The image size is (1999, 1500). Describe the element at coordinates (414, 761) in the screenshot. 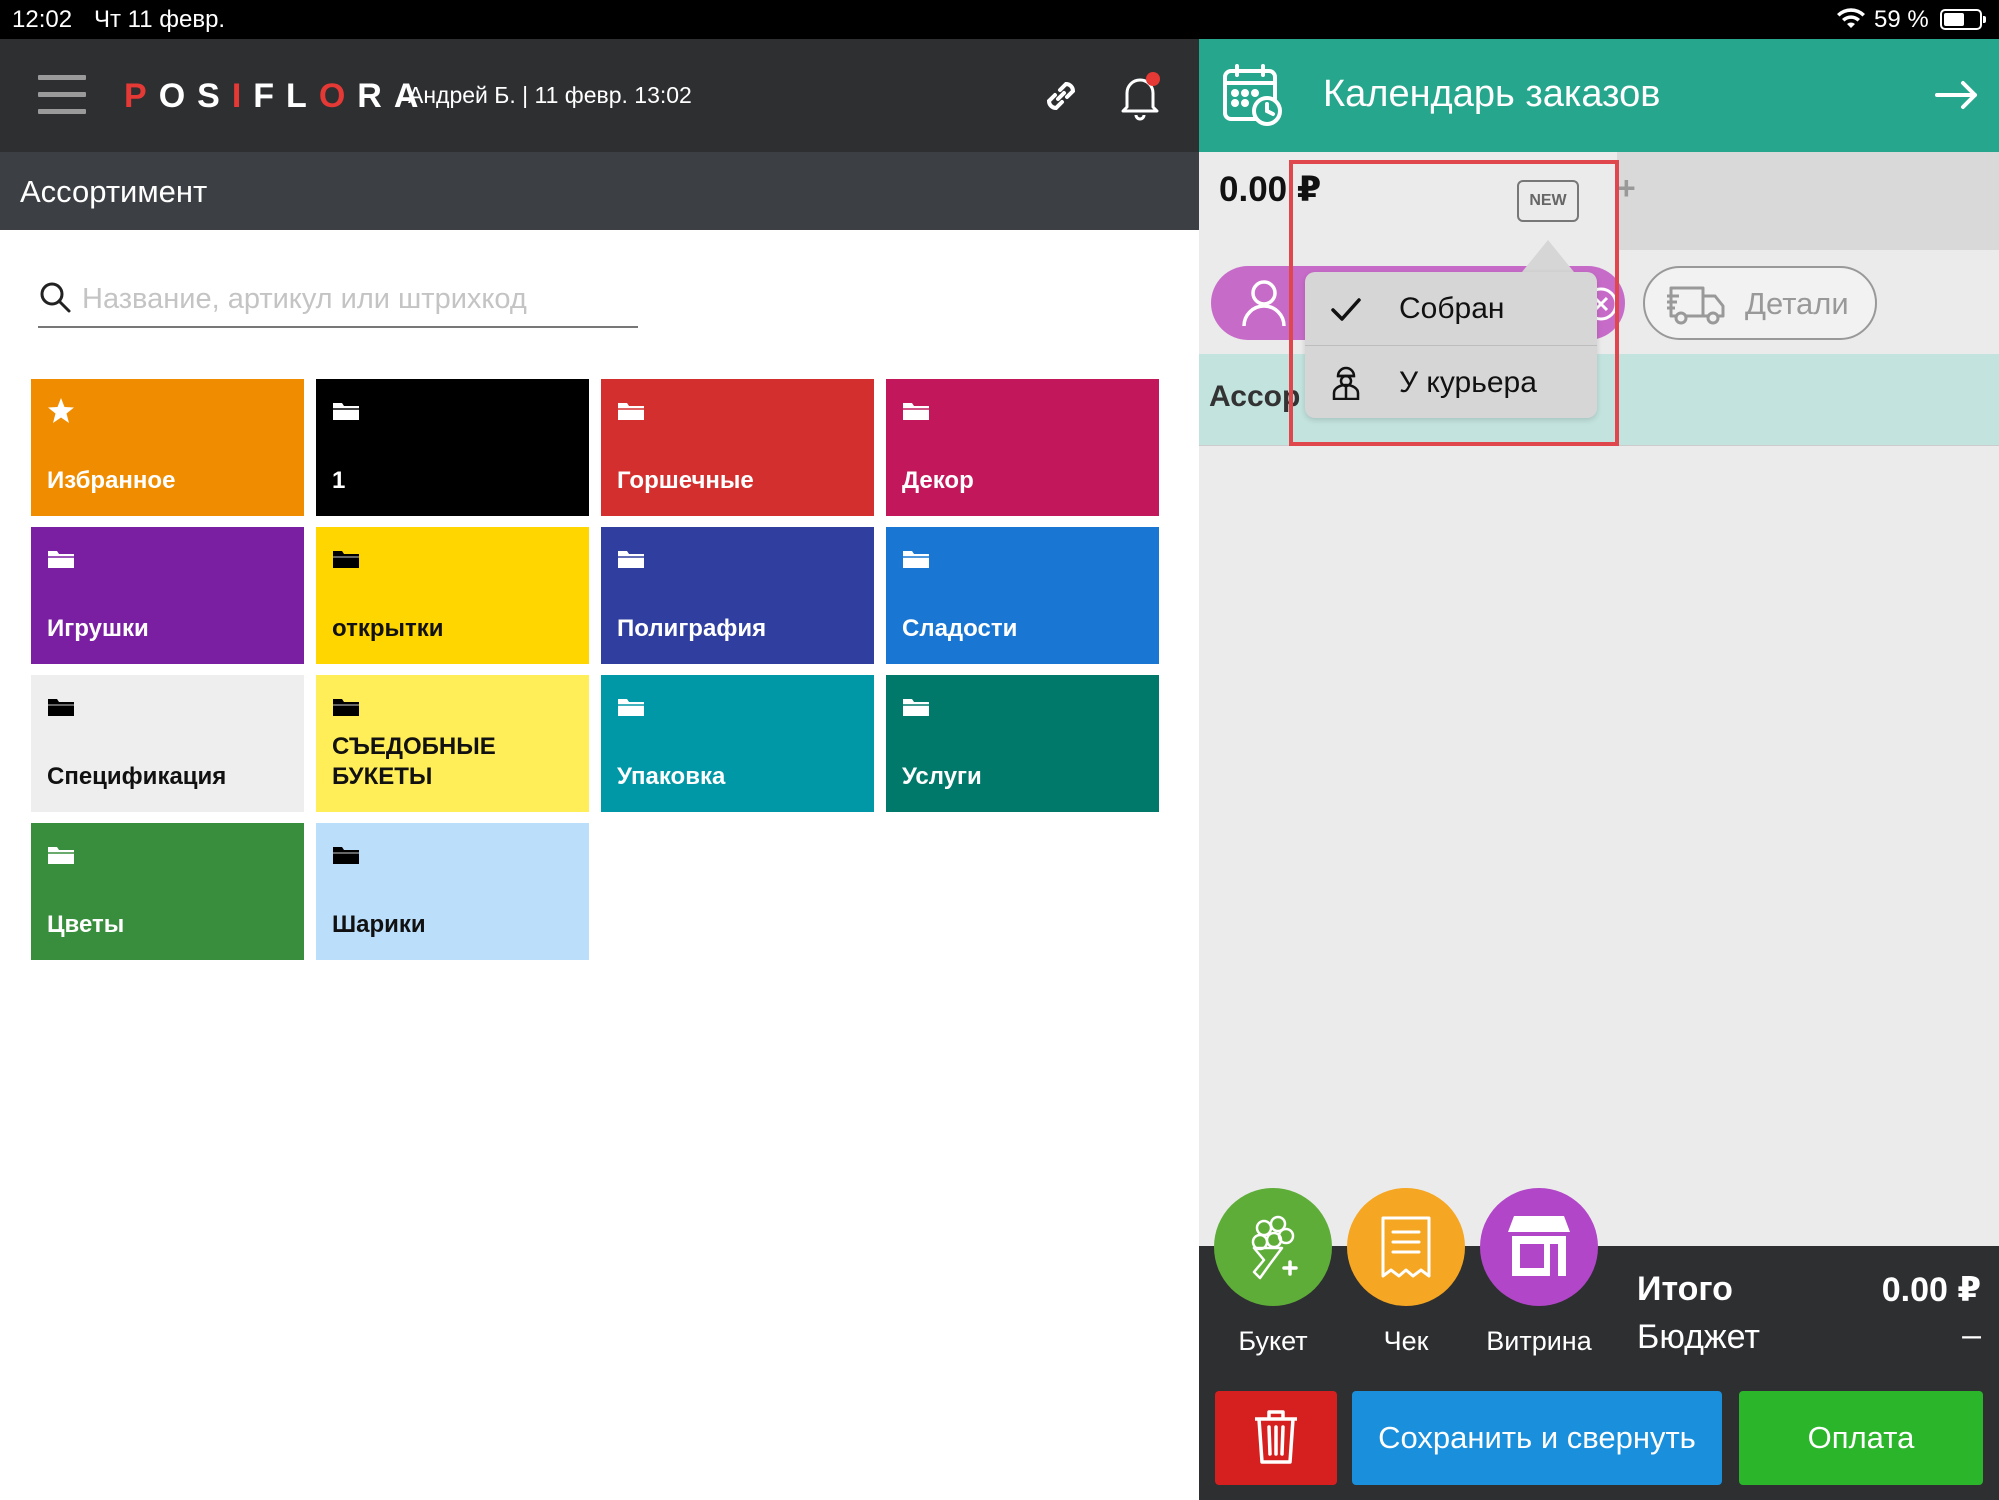

I see `category-label: СЪЕДОБНЫЕ БУКЕТЫ` at that location.